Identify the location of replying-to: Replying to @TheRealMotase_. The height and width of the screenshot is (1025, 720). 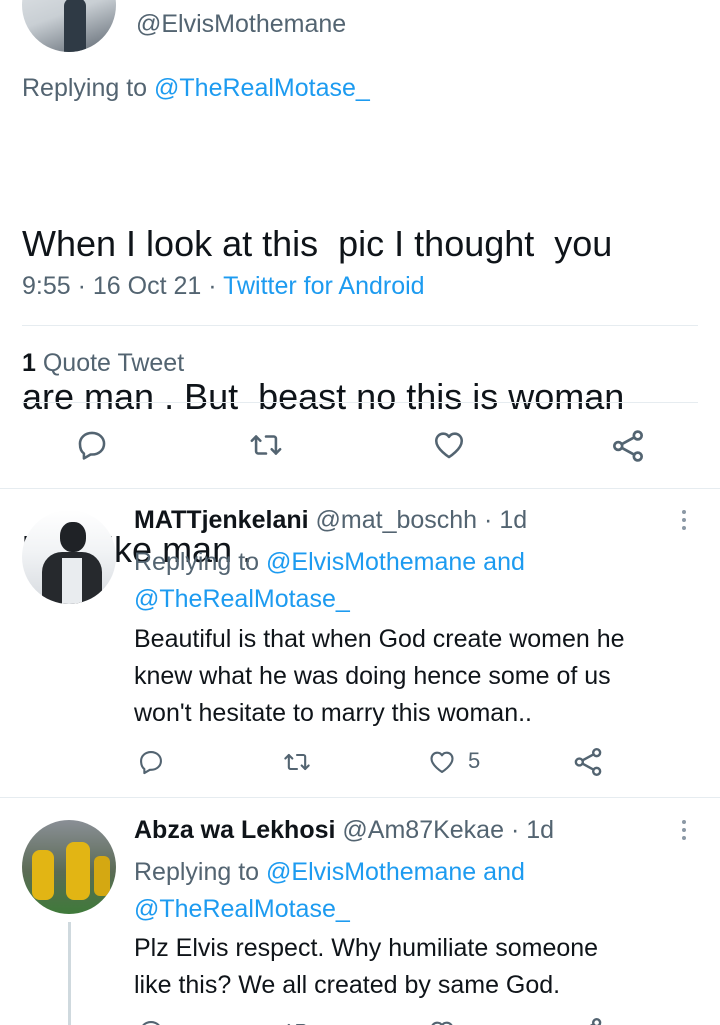
(196, 88).